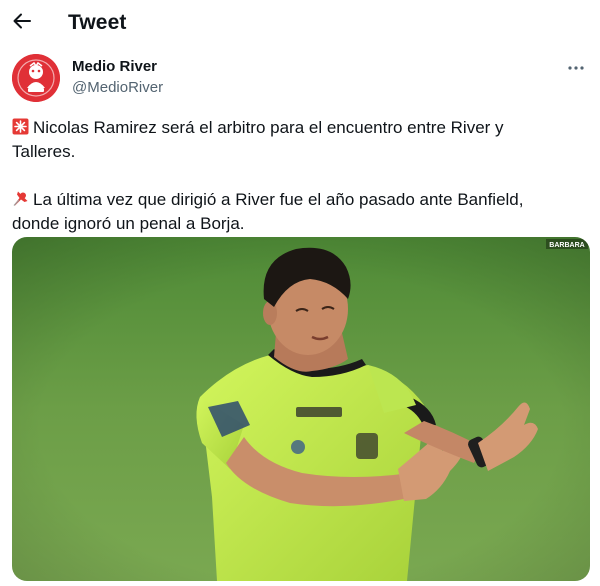  I want to click on medio-river-logo-icon, so click(36, 78).